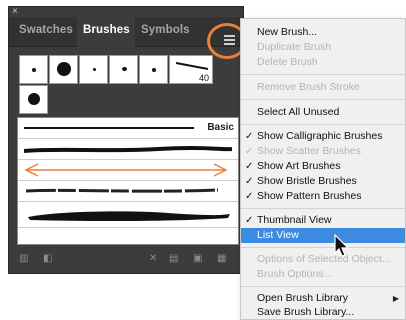  I want to click on menu-item-open-brush-library: Open Brush Library ▶, so click(323, 298).